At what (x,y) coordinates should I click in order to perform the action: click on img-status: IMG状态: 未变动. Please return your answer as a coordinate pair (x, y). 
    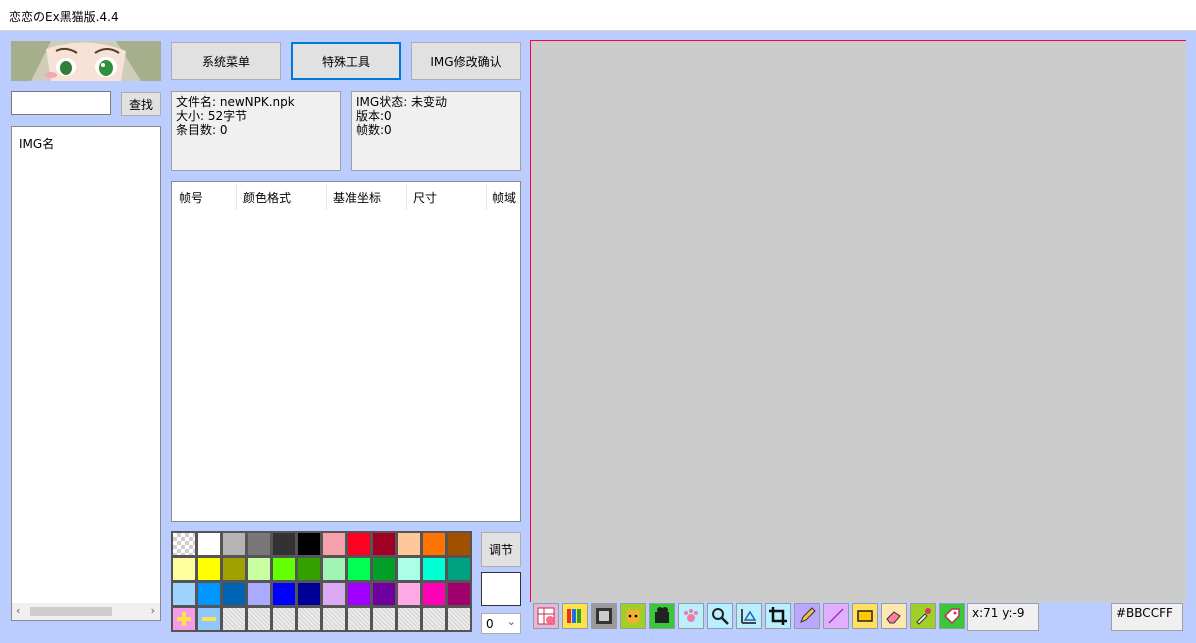
    Looking at the image, I should click on (402, 102).